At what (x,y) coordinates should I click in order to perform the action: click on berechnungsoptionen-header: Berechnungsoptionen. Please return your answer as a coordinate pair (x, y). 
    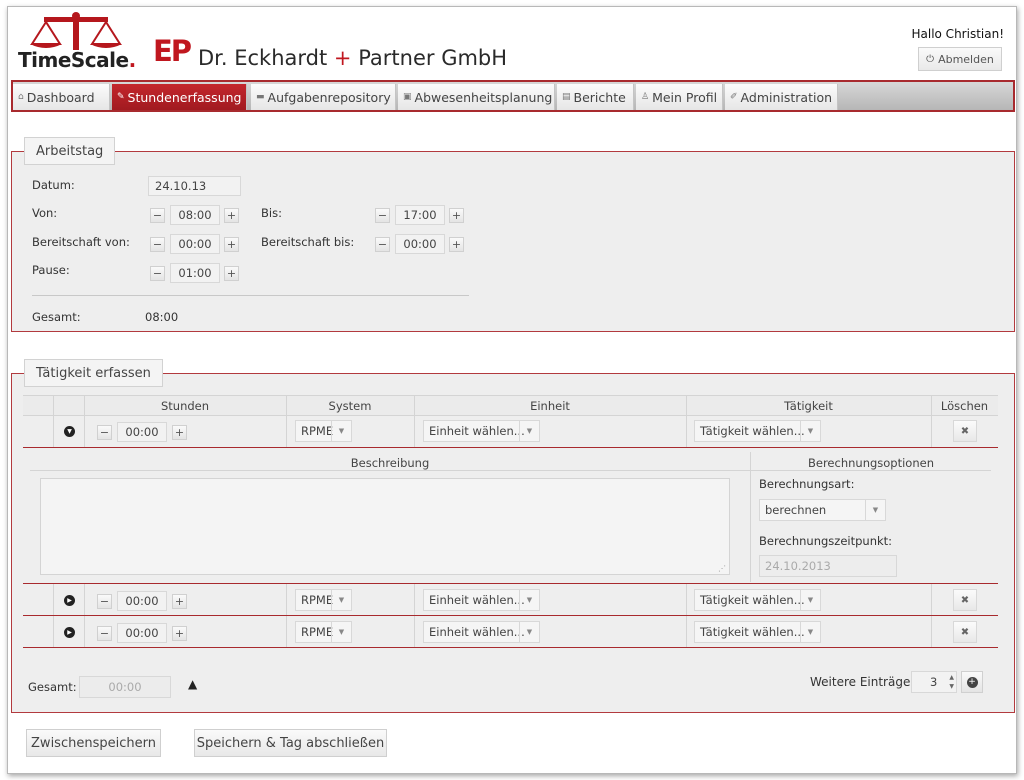
    Looking at the image, I should click on (870, 463).